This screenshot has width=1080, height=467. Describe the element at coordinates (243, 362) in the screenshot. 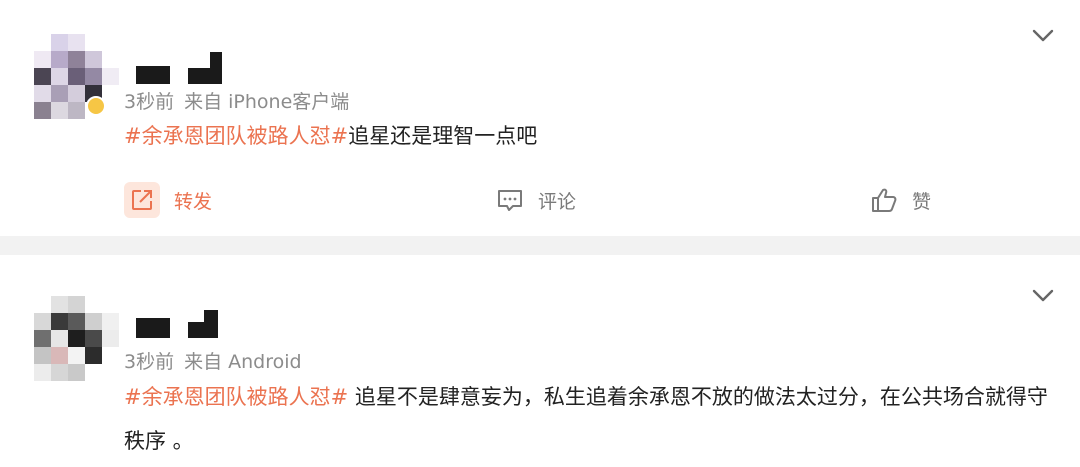

I see `post-source: 来自 Android` at that location.